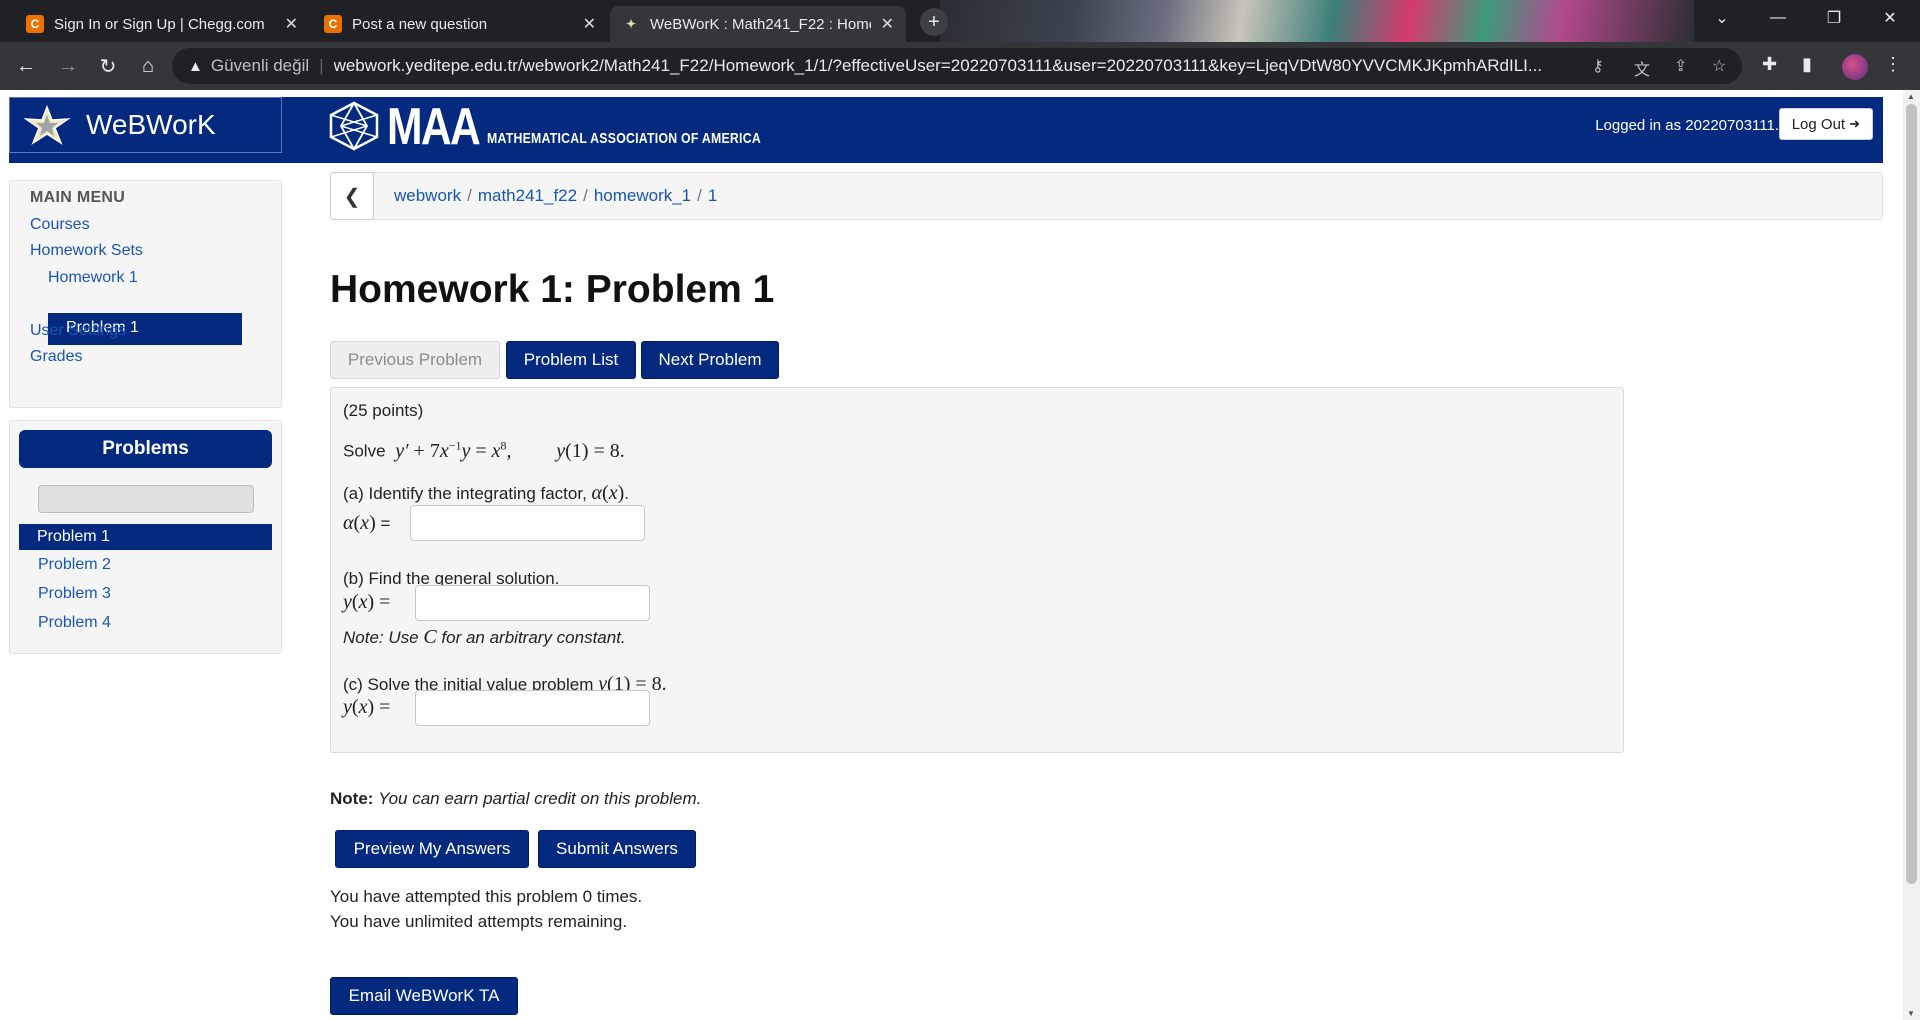 The height and width of the screenshot is (1020, 1920). Describe the element at coordinates (146, 499) in the screenshot. I see `progress-bar` at that location.